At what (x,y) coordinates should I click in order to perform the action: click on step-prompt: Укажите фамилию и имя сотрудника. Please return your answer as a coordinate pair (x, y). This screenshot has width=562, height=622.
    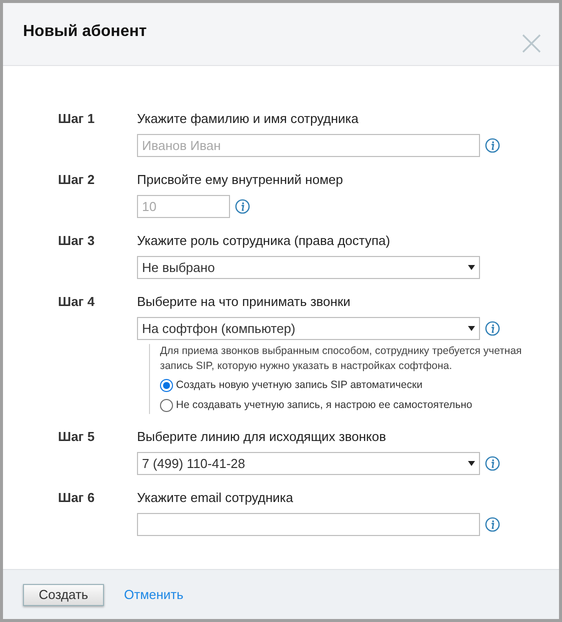
    Looking at the image, I should click on (248, 119).